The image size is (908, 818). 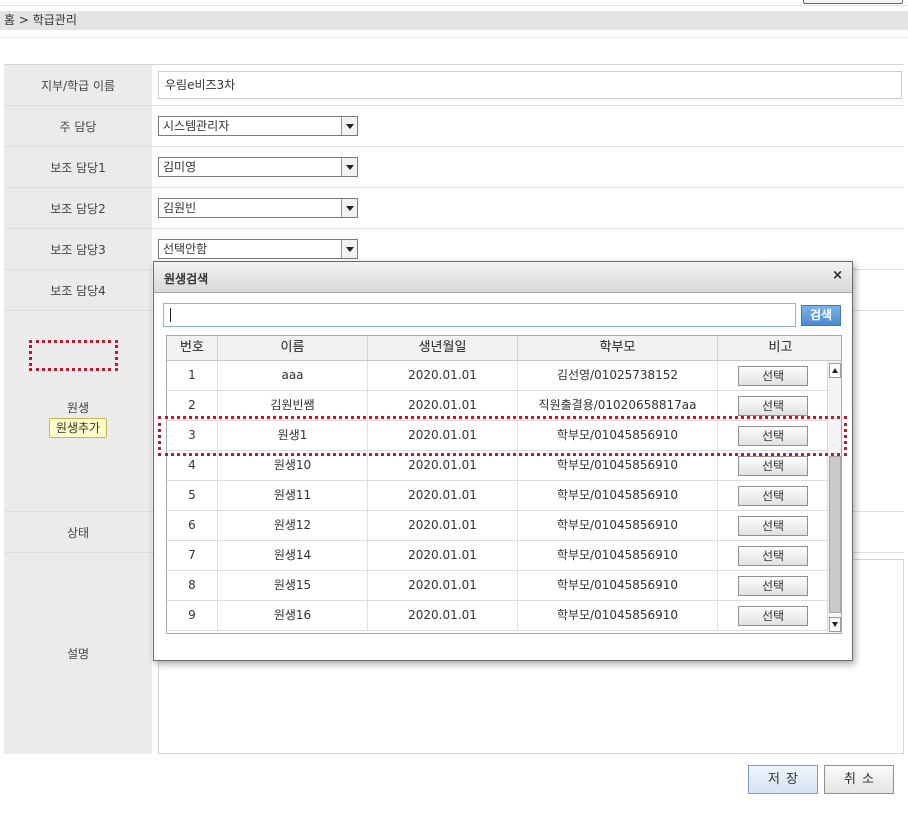 What do you see at coordinates (192, 585) in the screenshot?
I see `cell-no: 8` at bounding box center [192, 585].